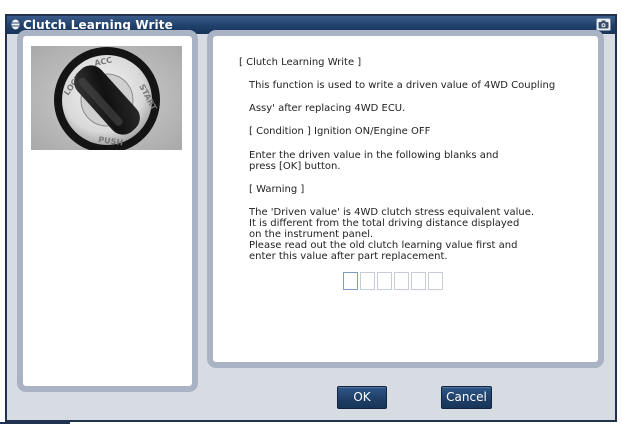 Image resolution: width=622 pixels, height=436 pixels. I want to click on warning-line-5: enter this value after part replacement., so click(348, 256).